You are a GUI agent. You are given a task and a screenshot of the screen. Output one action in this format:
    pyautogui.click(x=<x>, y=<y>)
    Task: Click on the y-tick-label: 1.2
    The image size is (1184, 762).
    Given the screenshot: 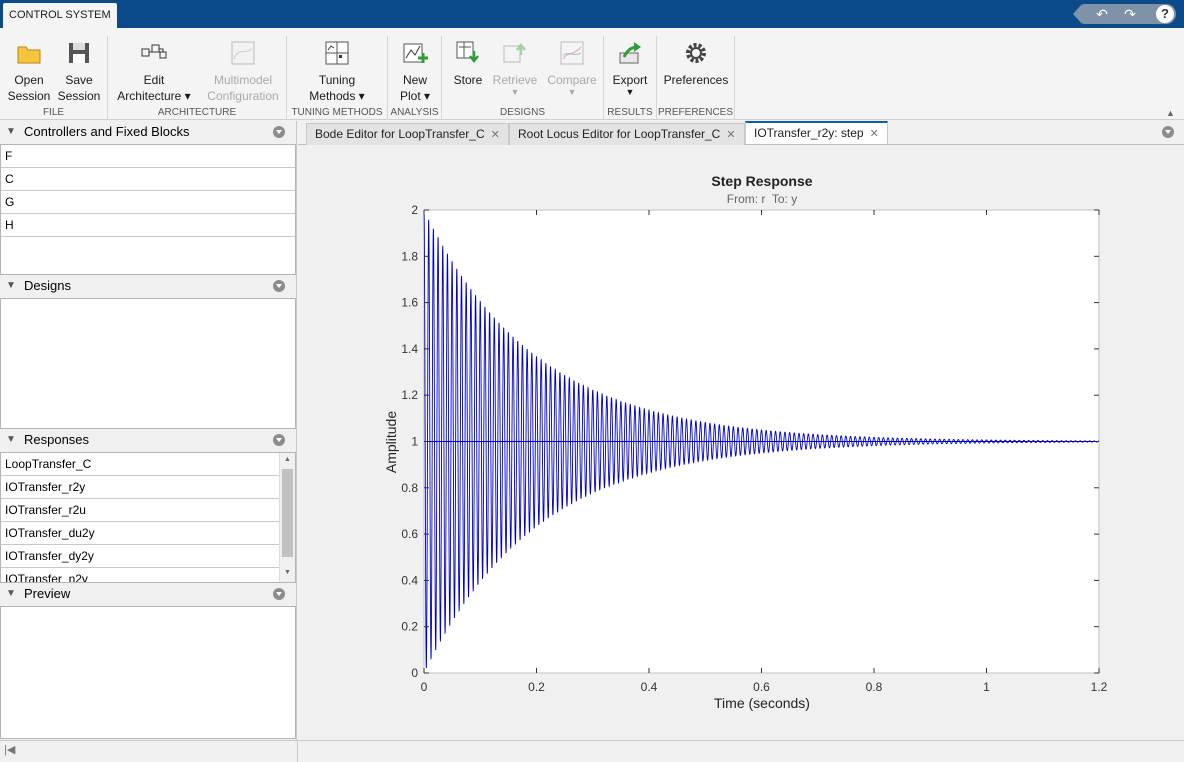 What is the action you would take?
    pyautogui.click(x=409, y=395)
    